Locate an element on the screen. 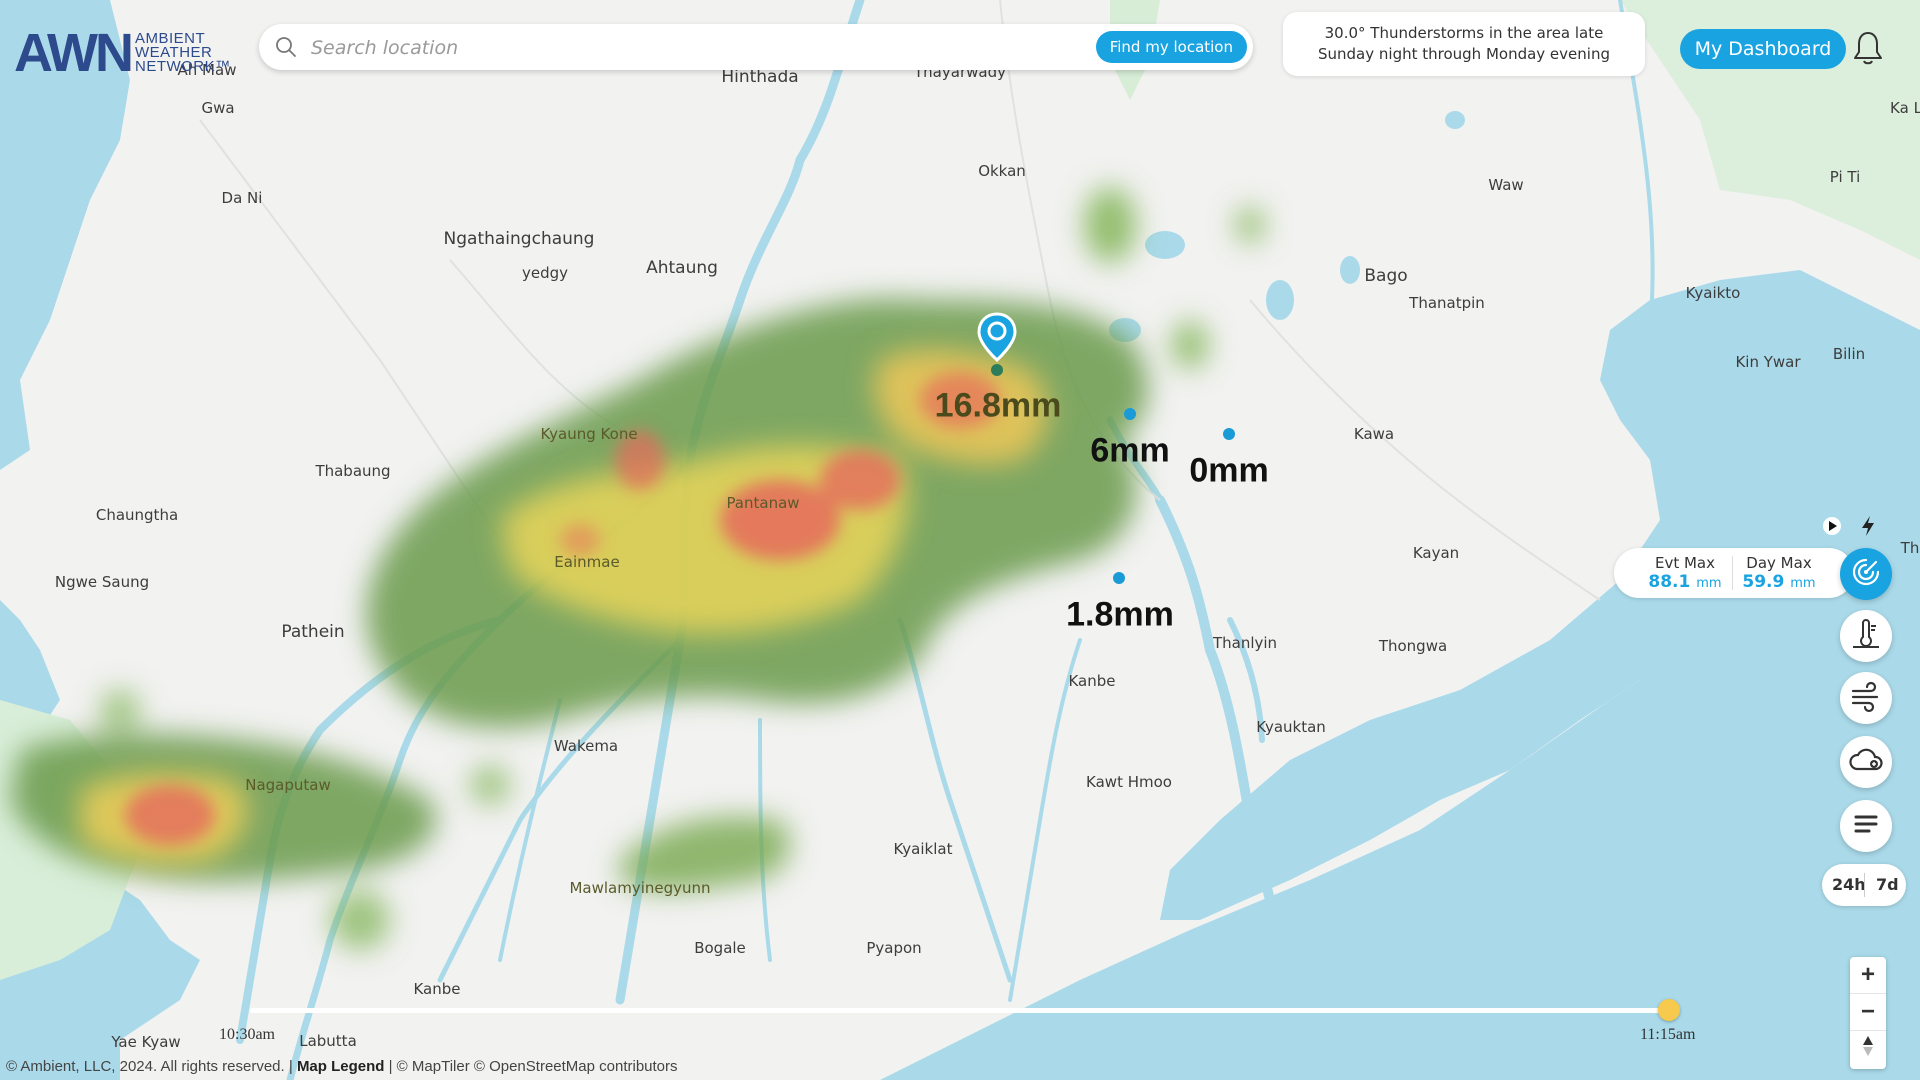 The height and width of the screenshot is (1080, 1920). place-label: Kin Ywar is located at coordinates (1768, 362).